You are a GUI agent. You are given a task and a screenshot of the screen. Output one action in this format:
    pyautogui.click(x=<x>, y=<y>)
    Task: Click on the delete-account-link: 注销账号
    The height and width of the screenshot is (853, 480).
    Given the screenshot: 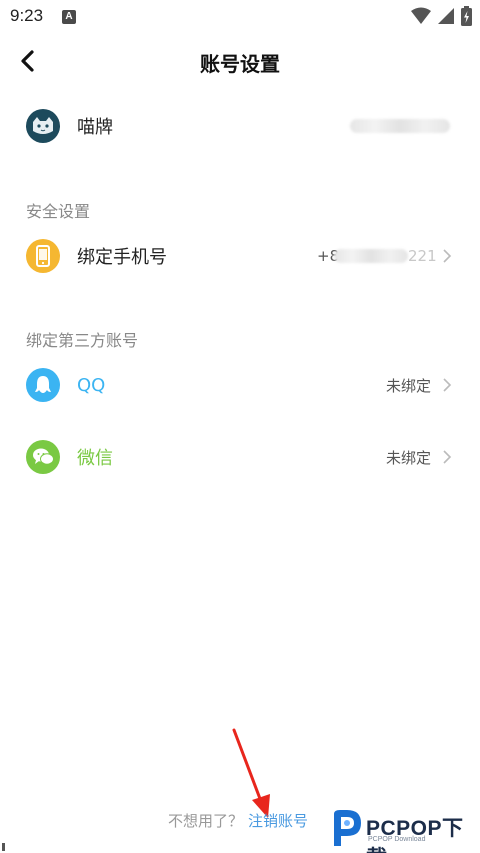 What is the action you would take?
    pyautogui.click(x=278, y=820)
    